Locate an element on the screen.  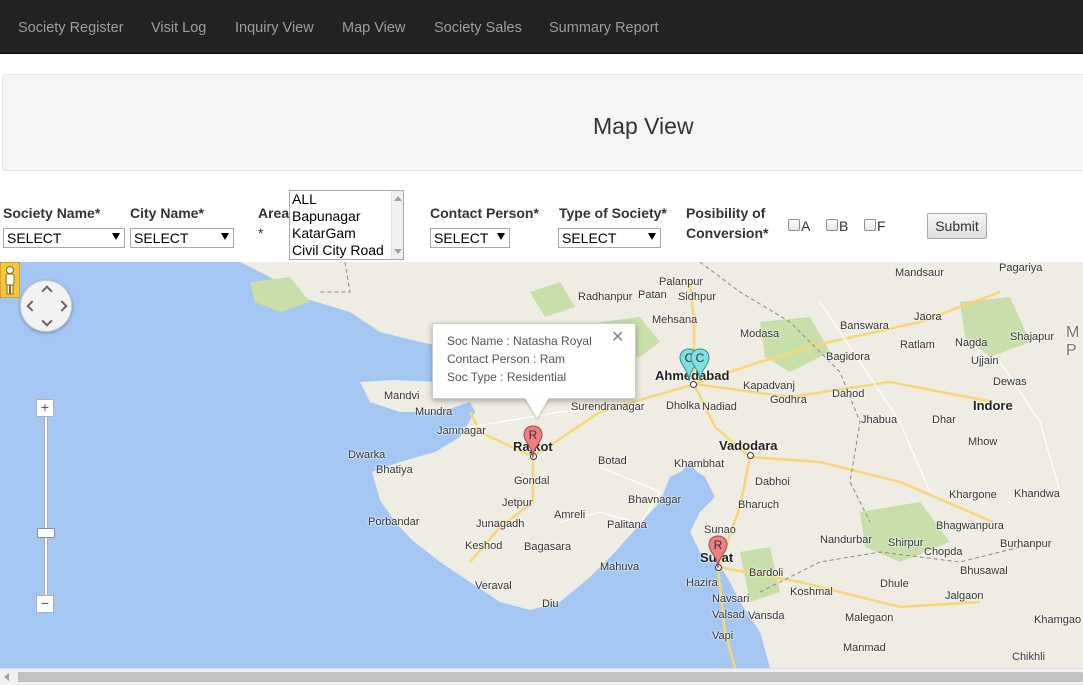
place-kapadvanj: Kapadvanj is located at coordinates (769, 386).